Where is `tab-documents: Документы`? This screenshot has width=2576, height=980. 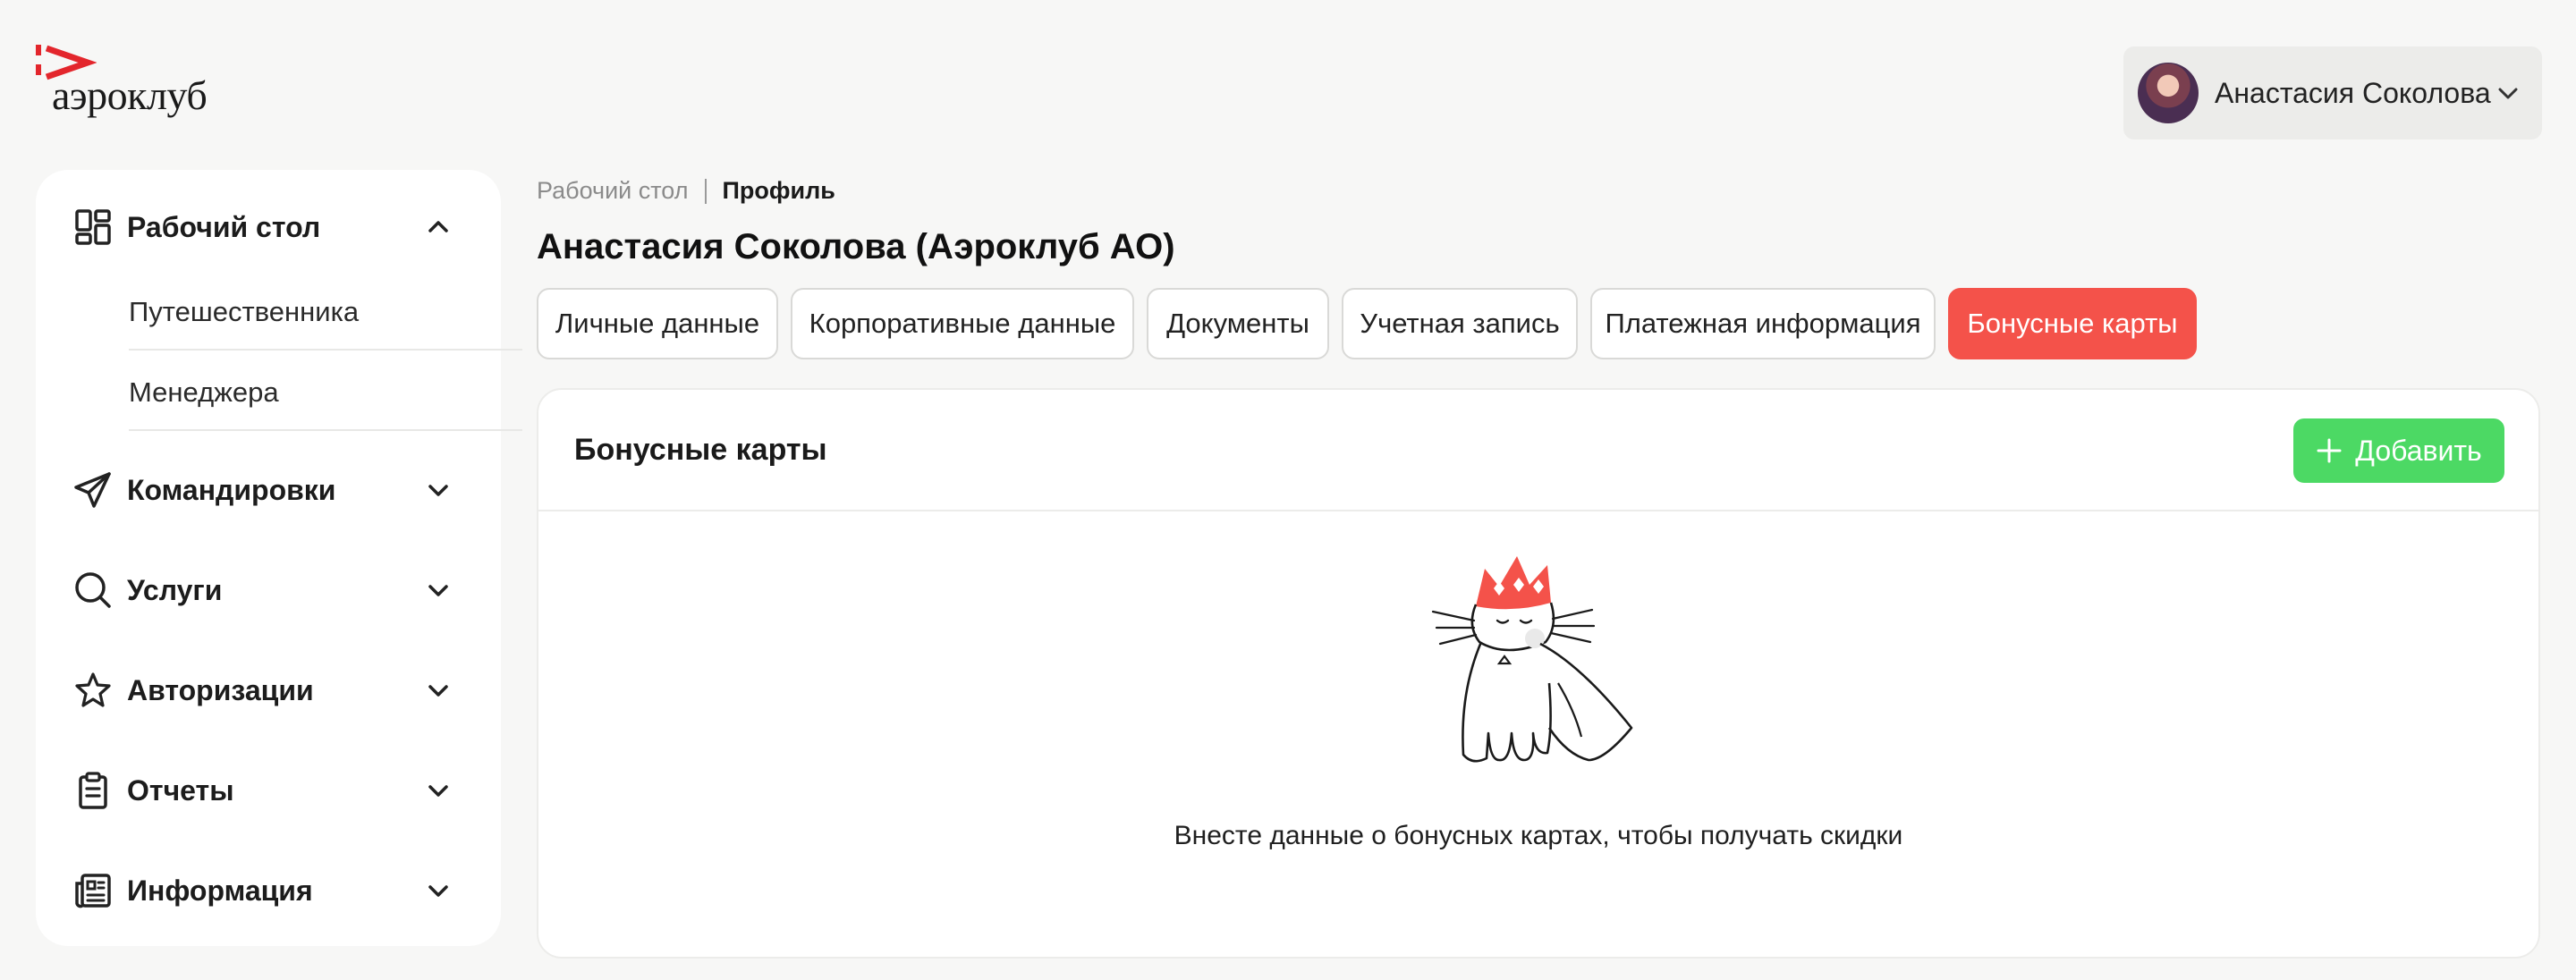 tab-documents: Документы is located at coordinates (1238, 323).